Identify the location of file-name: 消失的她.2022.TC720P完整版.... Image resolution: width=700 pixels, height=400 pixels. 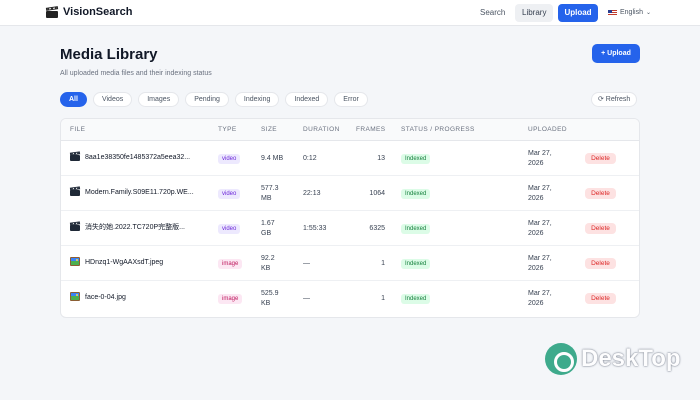
(135, 227).